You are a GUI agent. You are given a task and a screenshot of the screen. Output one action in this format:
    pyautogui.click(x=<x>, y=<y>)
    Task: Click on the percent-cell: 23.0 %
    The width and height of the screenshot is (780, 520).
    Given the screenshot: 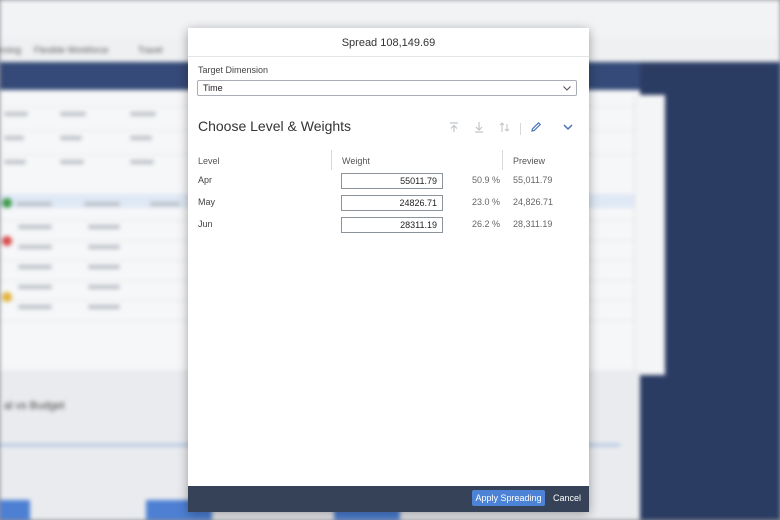 What is the action you would take?
    pyautogui.click(x=485, y=202)
    